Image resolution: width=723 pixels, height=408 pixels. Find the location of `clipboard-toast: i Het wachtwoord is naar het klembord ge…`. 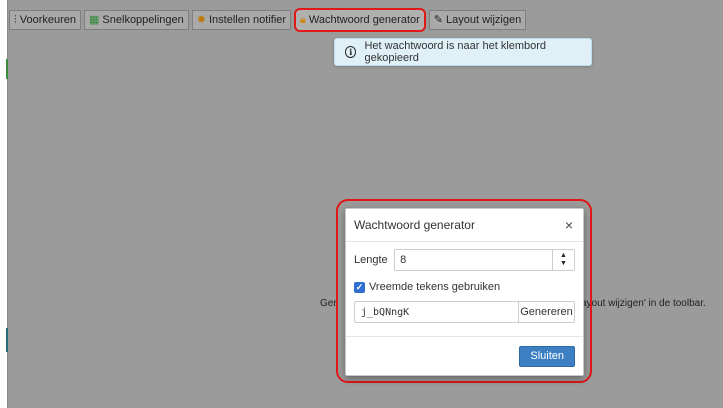

clipboard-toast: i Het wachtwoord is naar het klembord ge… is located at coordinates (463, 52).